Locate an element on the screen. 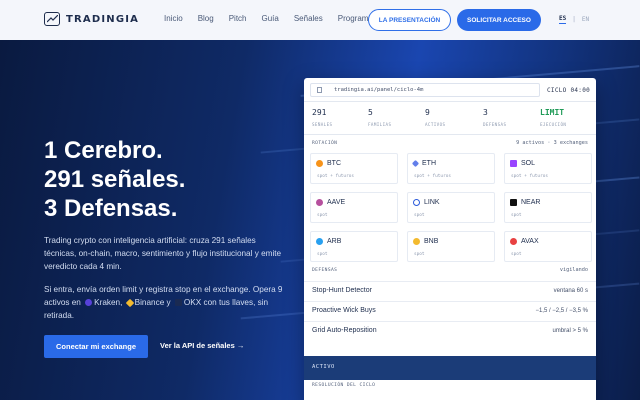 The width and height of the screenshot is (640, 400). hero-title-line: 1 Cerebro. is located at coordinates (103, 150).